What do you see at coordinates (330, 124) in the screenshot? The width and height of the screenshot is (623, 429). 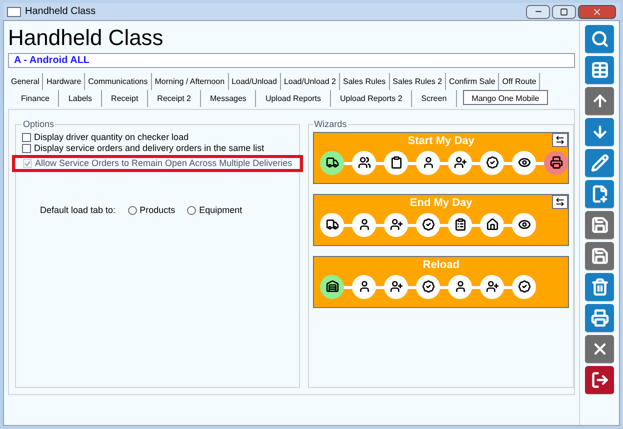 I see `group-title: Wizards` at bounding box center [330, 124].